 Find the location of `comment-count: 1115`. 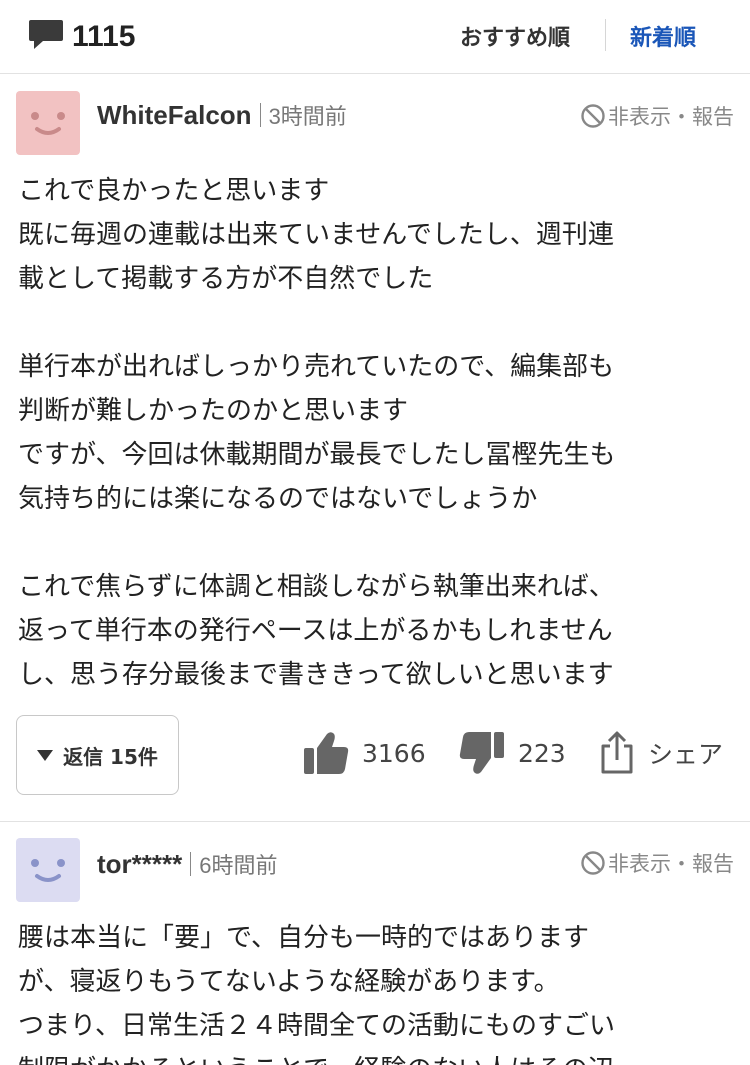

comment-count: 1115 is located at coordinates (81, 37).